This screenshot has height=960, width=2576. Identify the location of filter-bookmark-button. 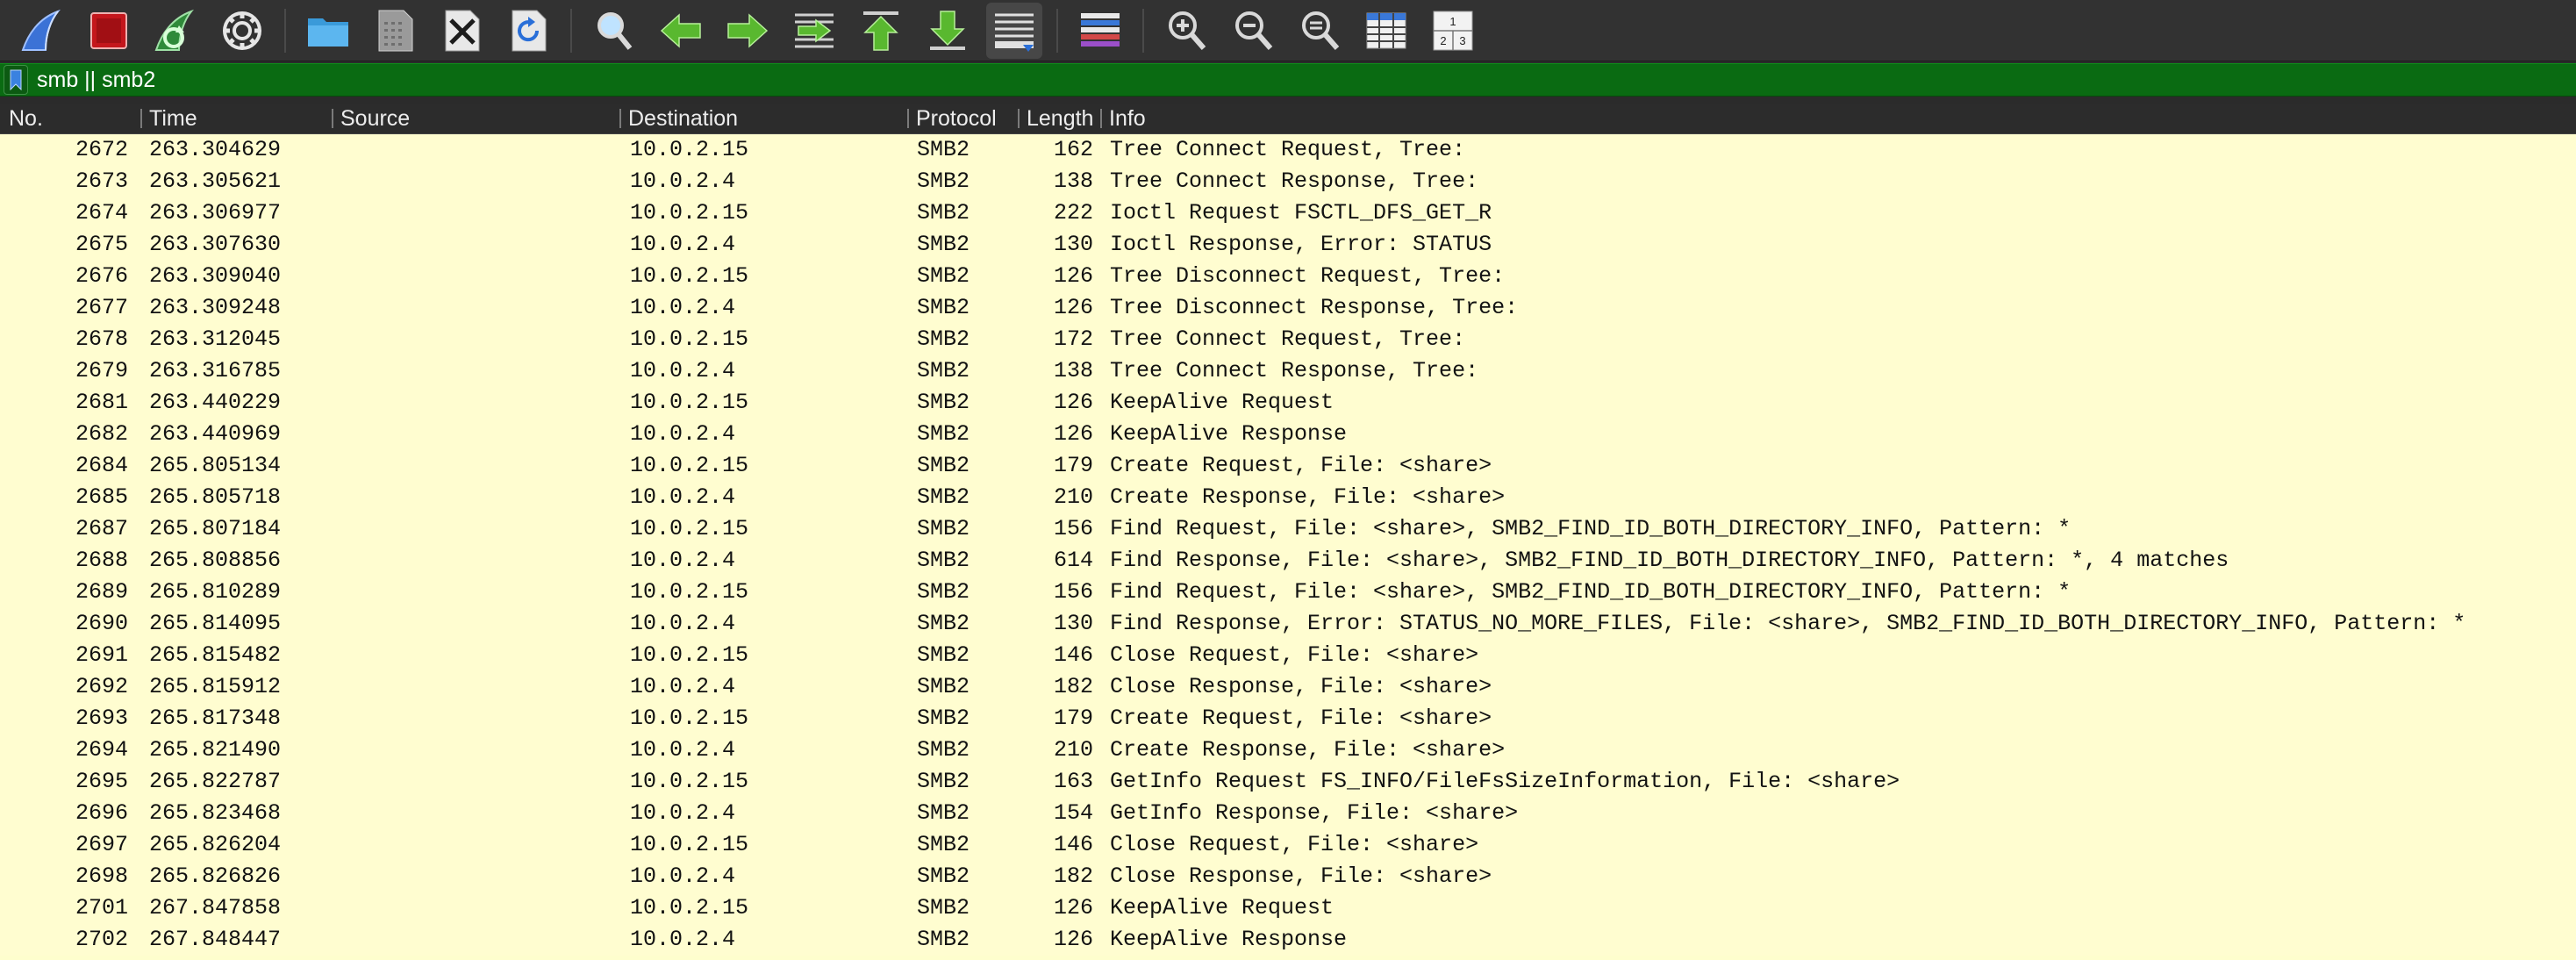
(16, 80).